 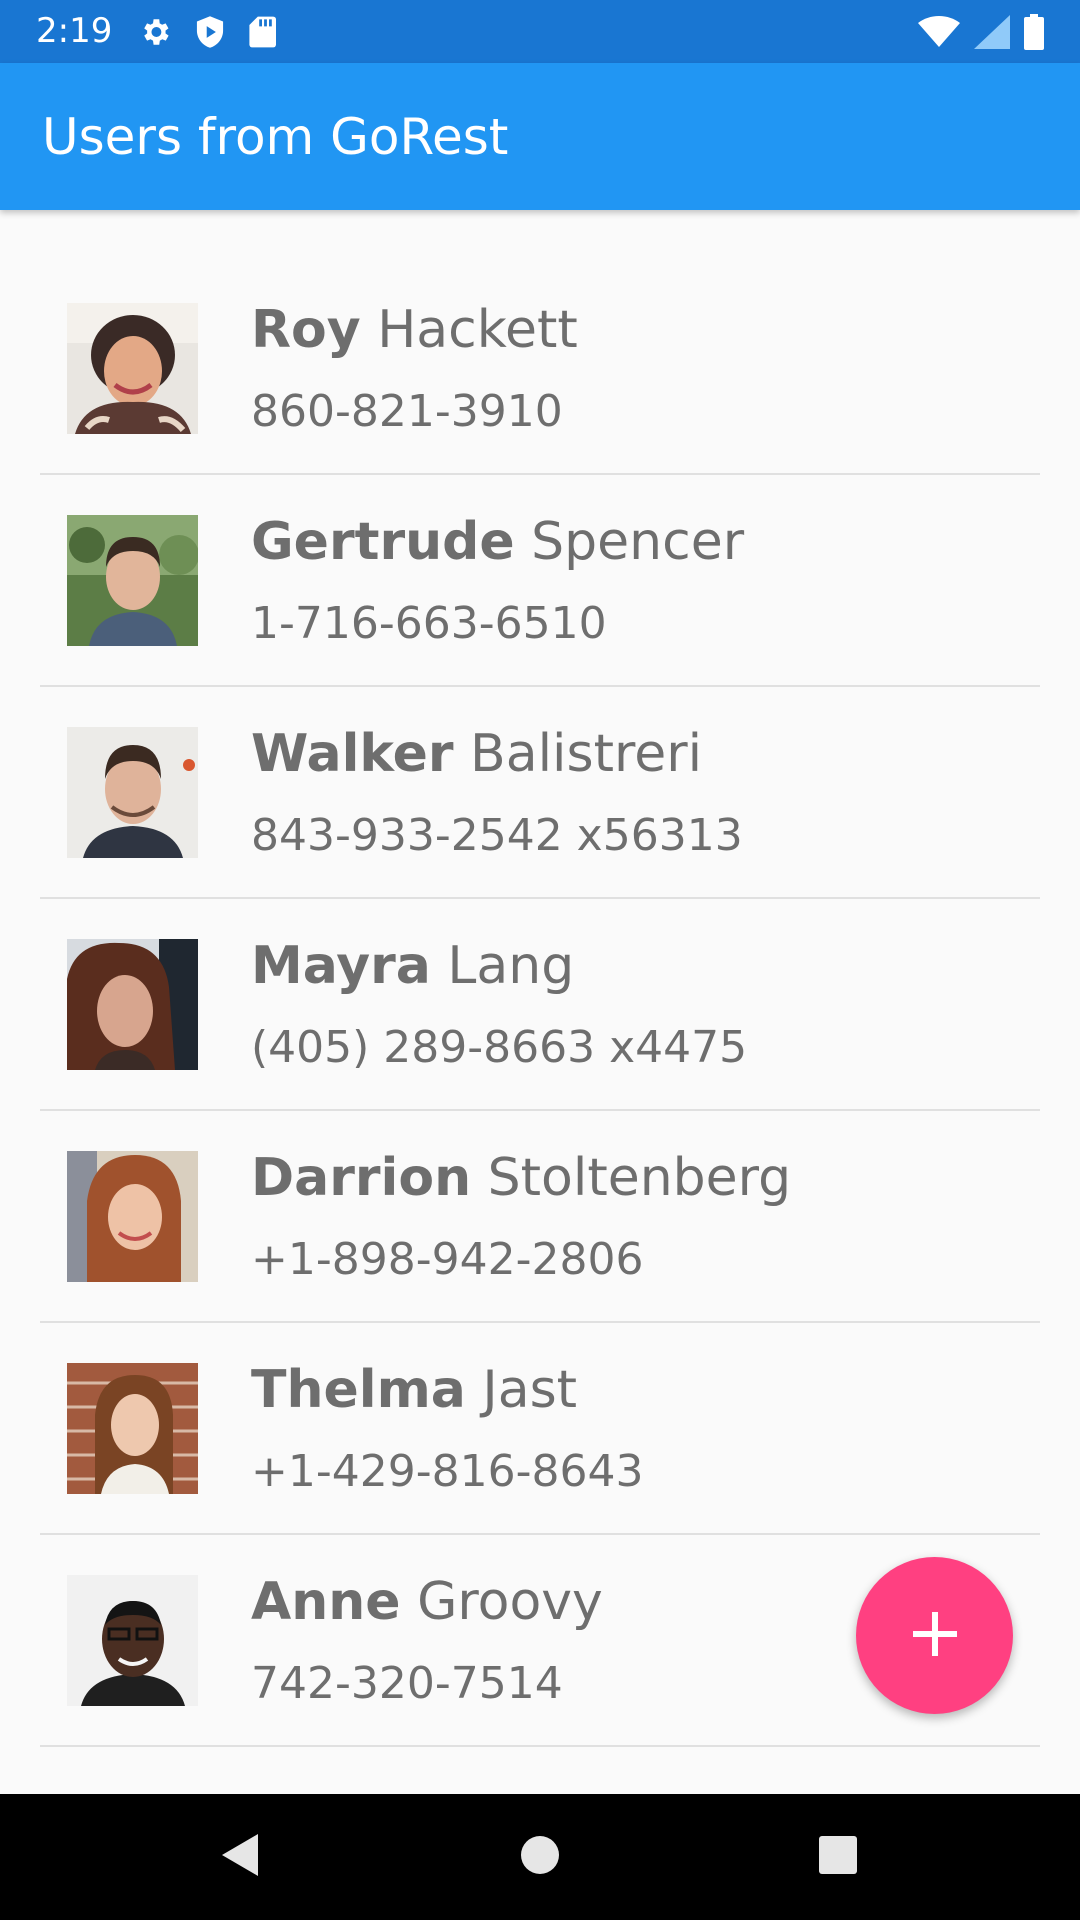 What do you see at coordinates (511, 966) in the screenshot?
I see `user-last-name: Lang` at bounding box center [511, 966].